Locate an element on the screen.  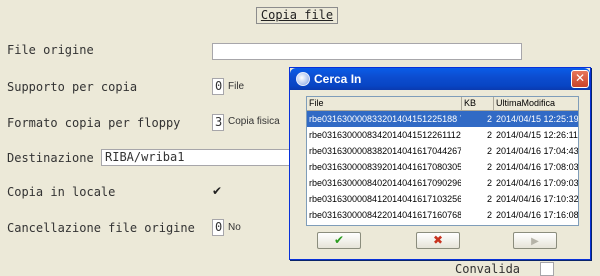
cancellazione-input: 0 is located at coordinates (218, 227).